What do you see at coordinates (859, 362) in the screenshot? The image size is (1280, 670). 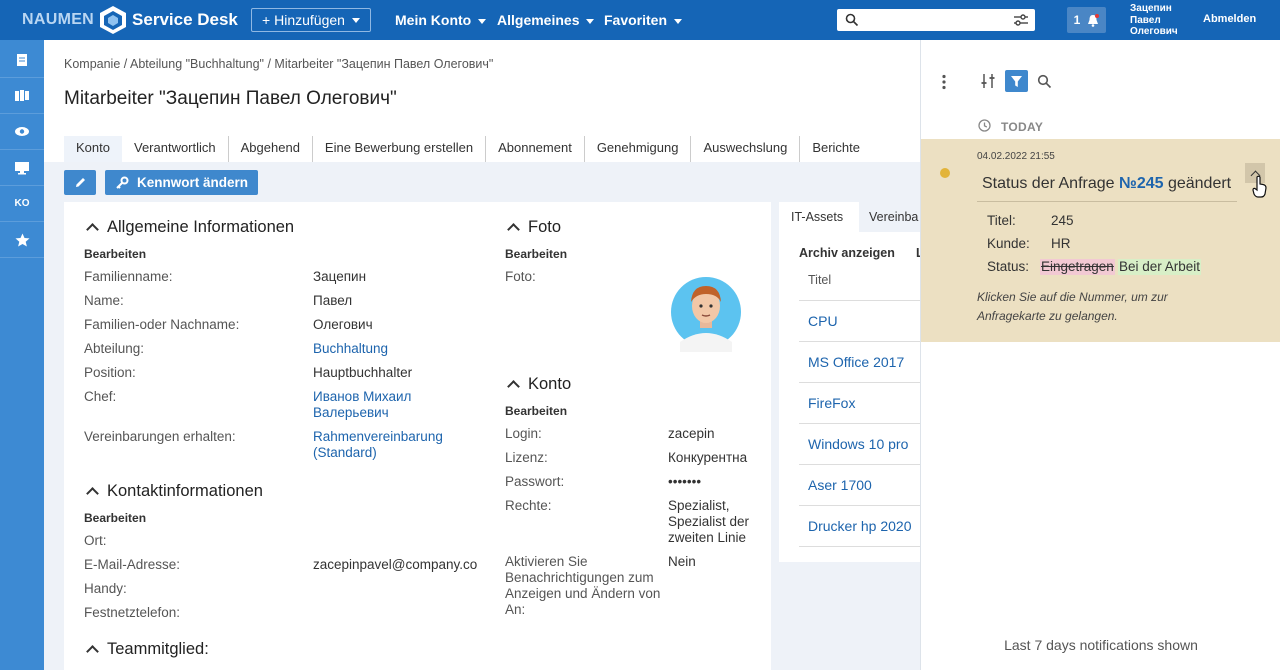 I see `asset-row: MS Office 2017` at bounding box center [859, 362].